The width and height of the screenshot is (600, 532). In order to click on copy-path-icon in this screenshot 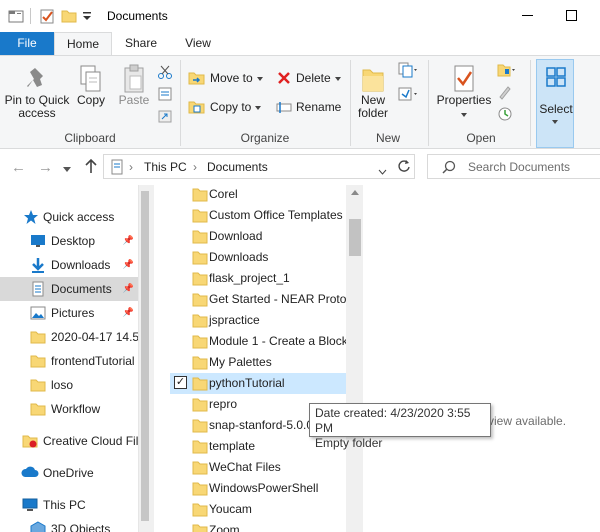, I will do `click(165, 95)`.